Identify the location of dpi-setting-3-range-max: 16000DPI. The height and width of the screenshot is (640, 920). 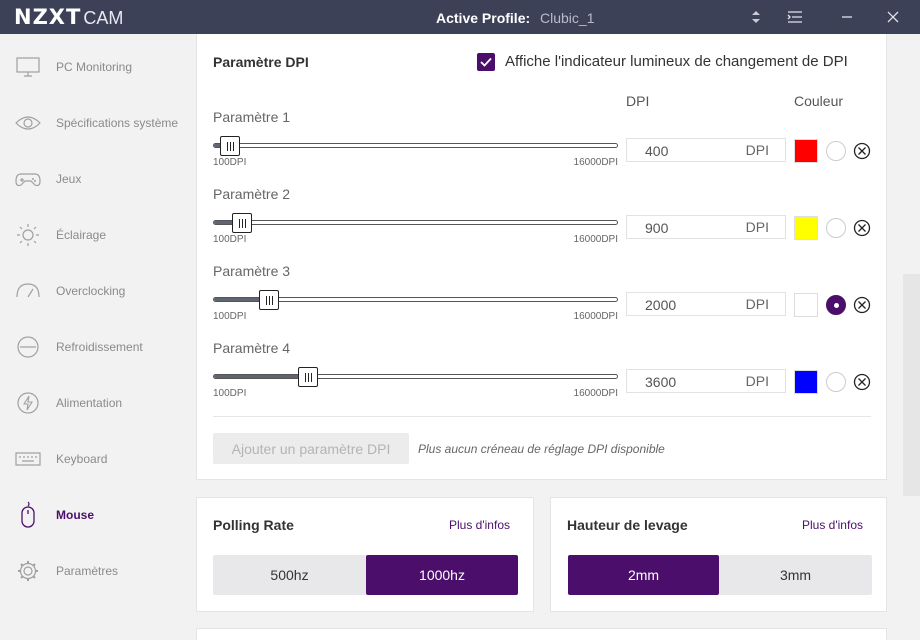
(595, 316).